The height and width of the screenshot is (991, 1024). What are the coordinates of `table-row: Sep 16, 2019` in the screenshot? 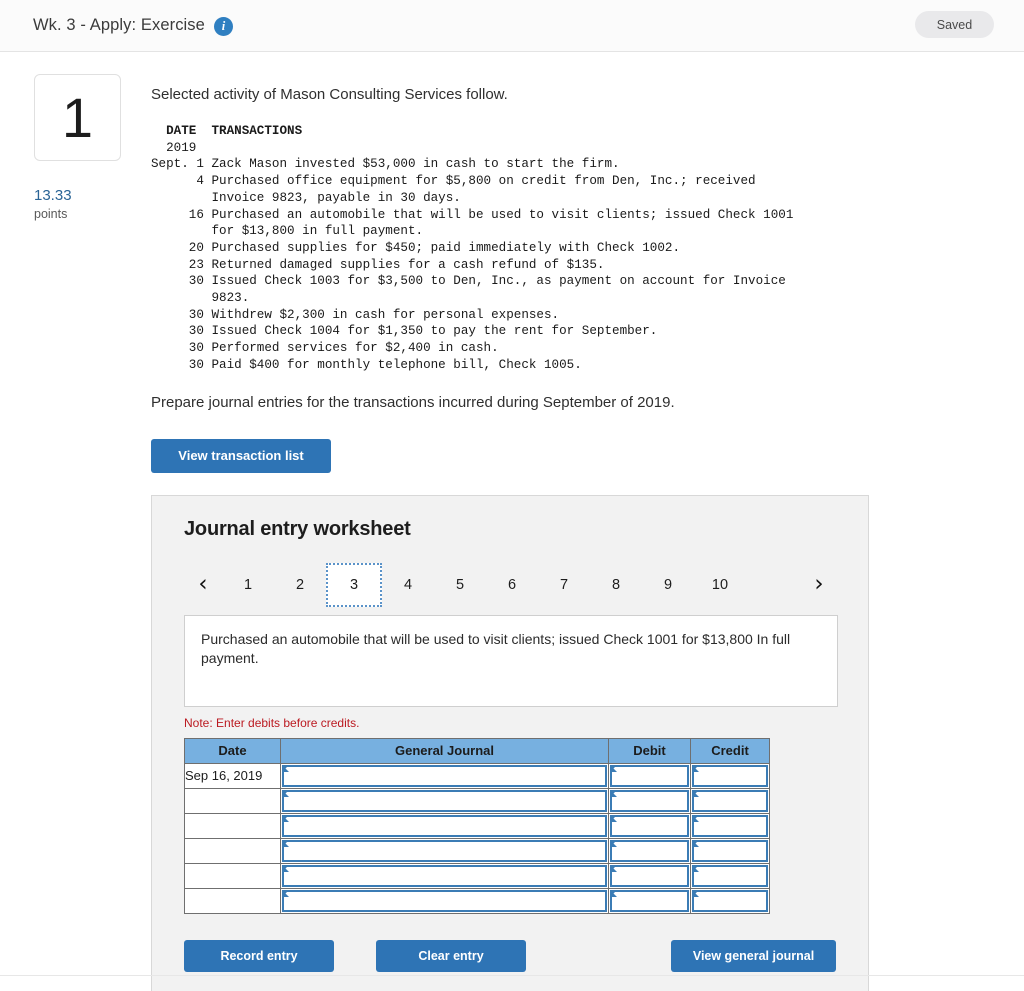 It's located at (477, 775).